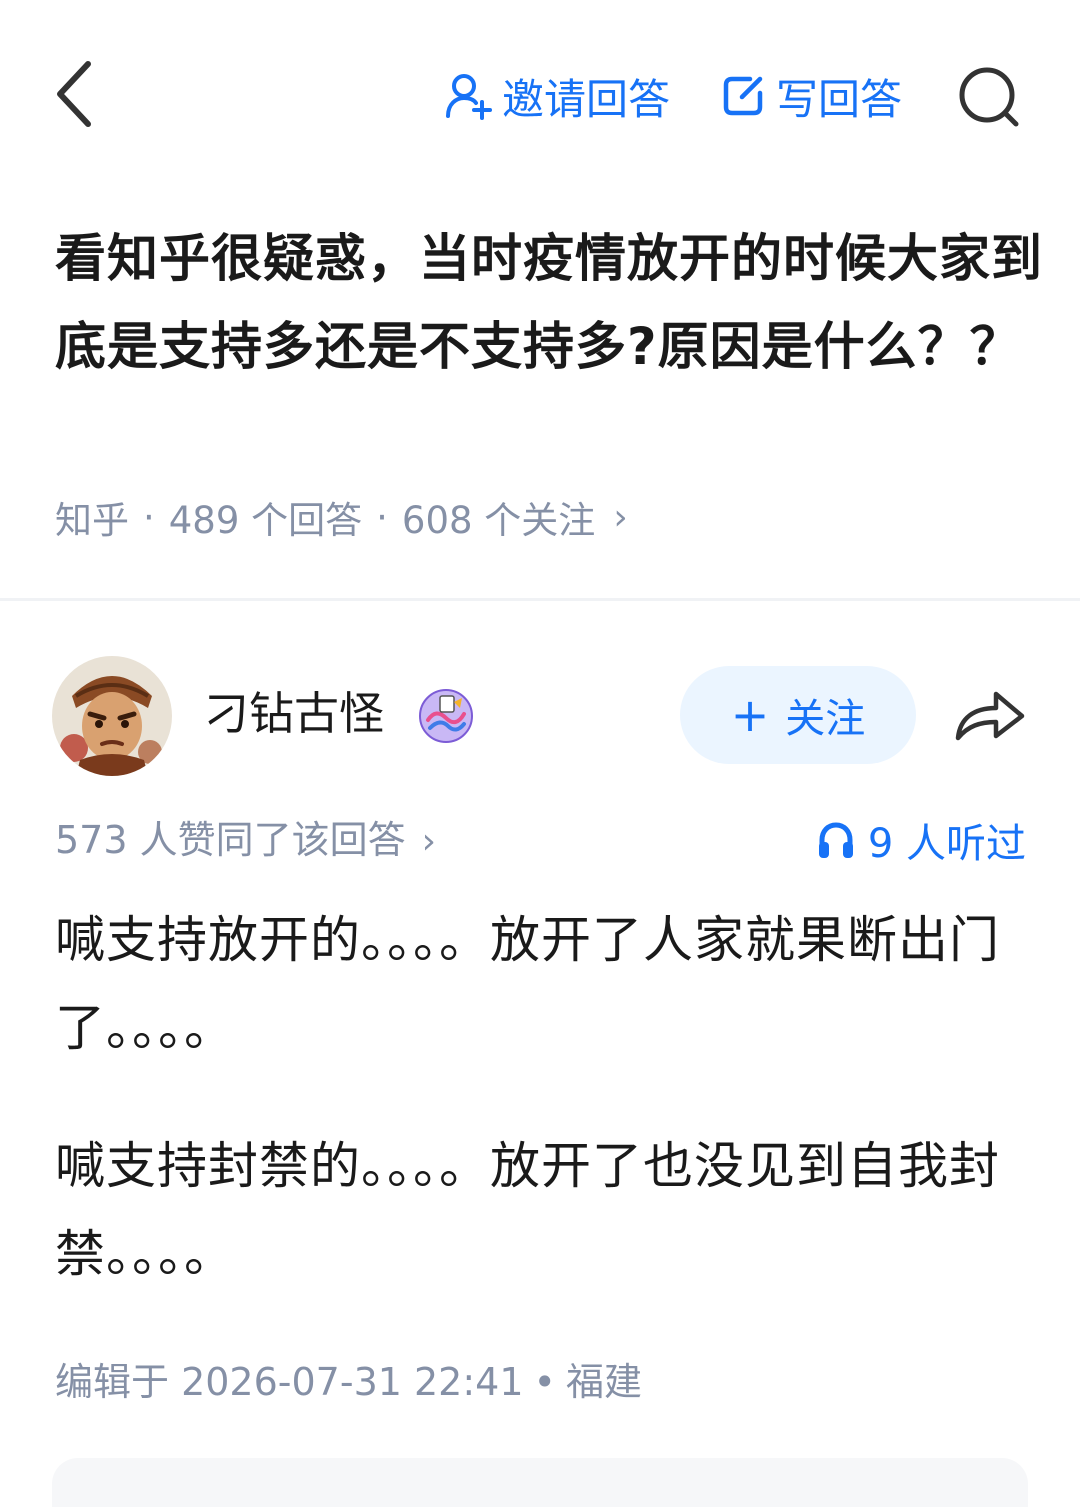 This screenshot has width=1080, height=1507. What do you see at coordinates (92, 520) in the screenshot?
I see `question-source: 知乎` at bounding box center [92, 520].